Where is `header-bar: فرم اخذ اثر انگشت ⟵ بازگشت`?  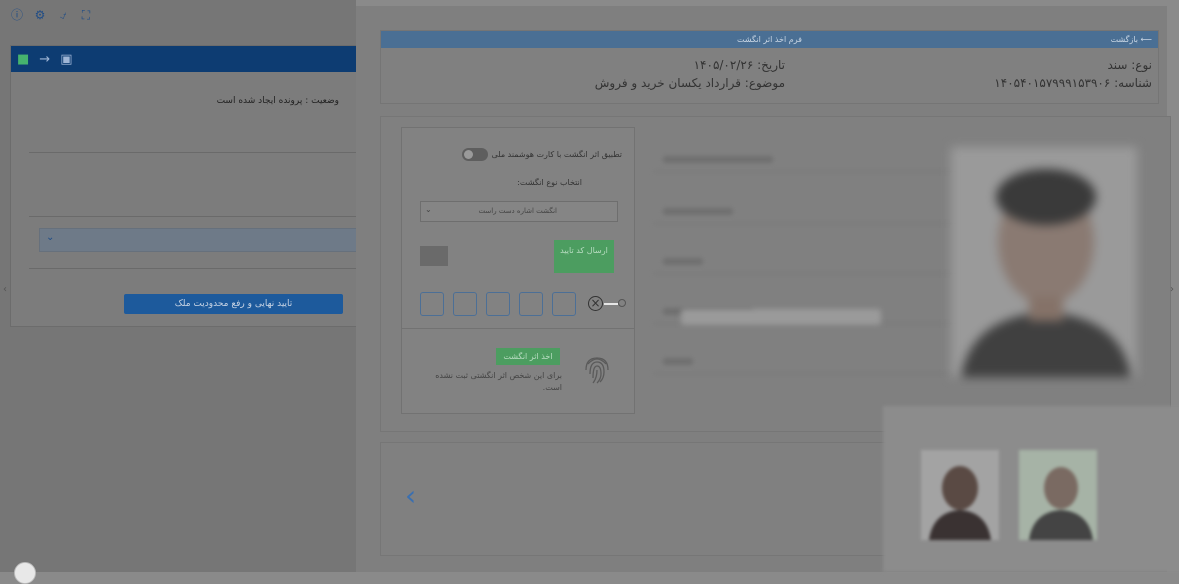
header-bar: فرم اخذ اثر انگشت ⟵ بازگشت is located at coordinates (769, 39).